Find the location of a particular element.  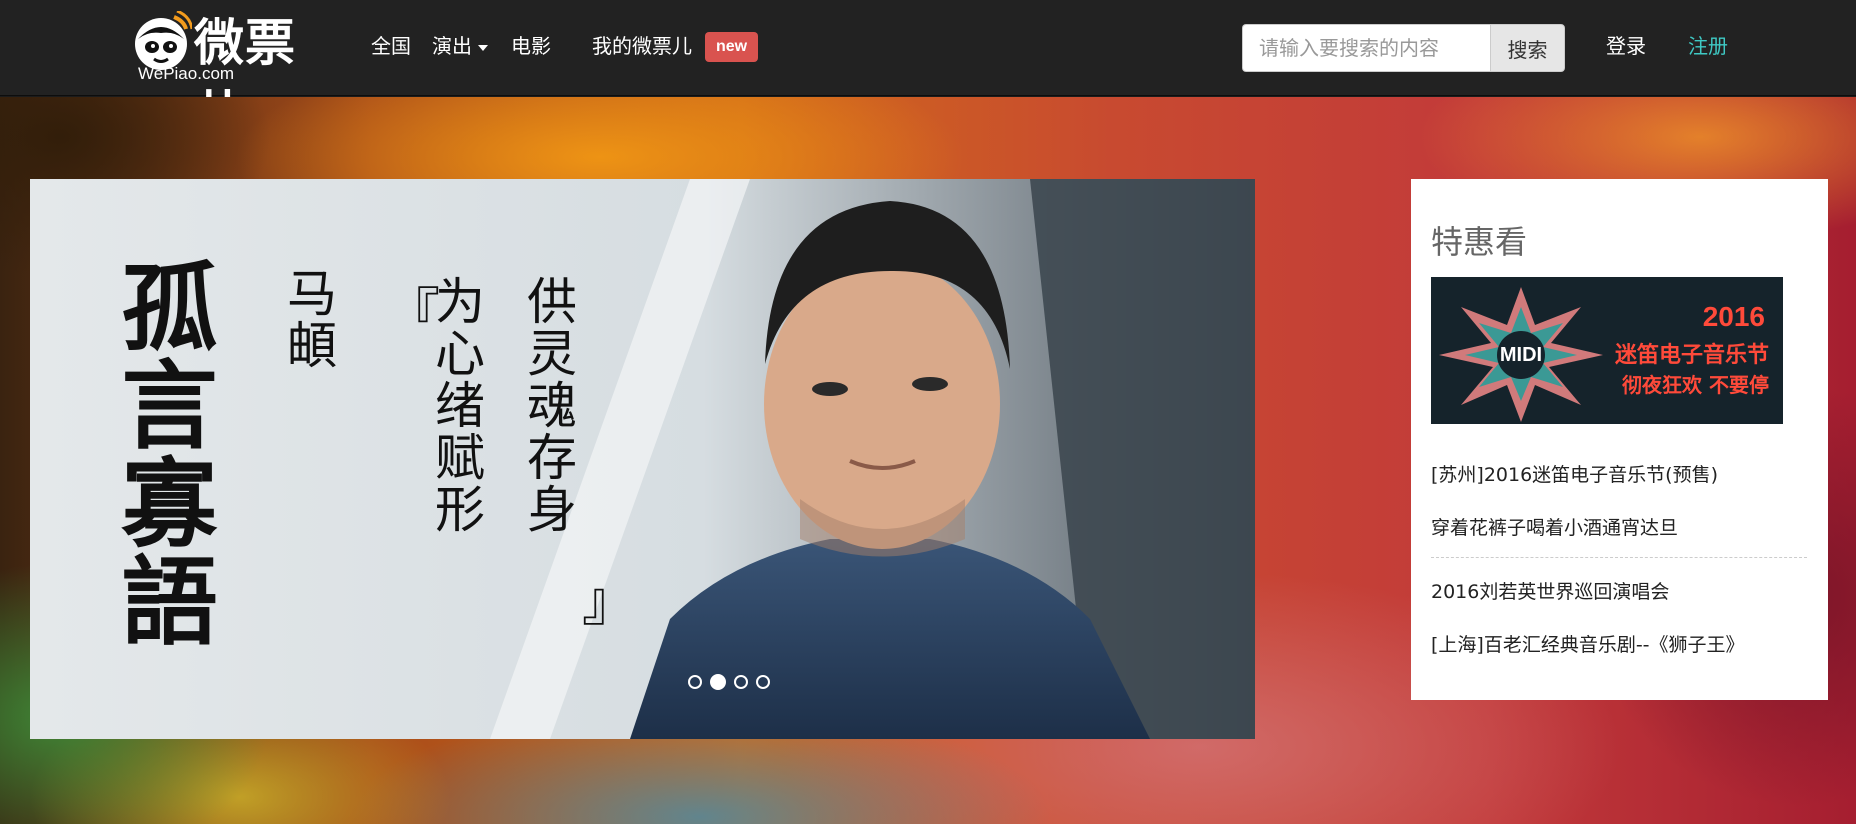

register-link: 注册 is located at coordinates (1708, 46).